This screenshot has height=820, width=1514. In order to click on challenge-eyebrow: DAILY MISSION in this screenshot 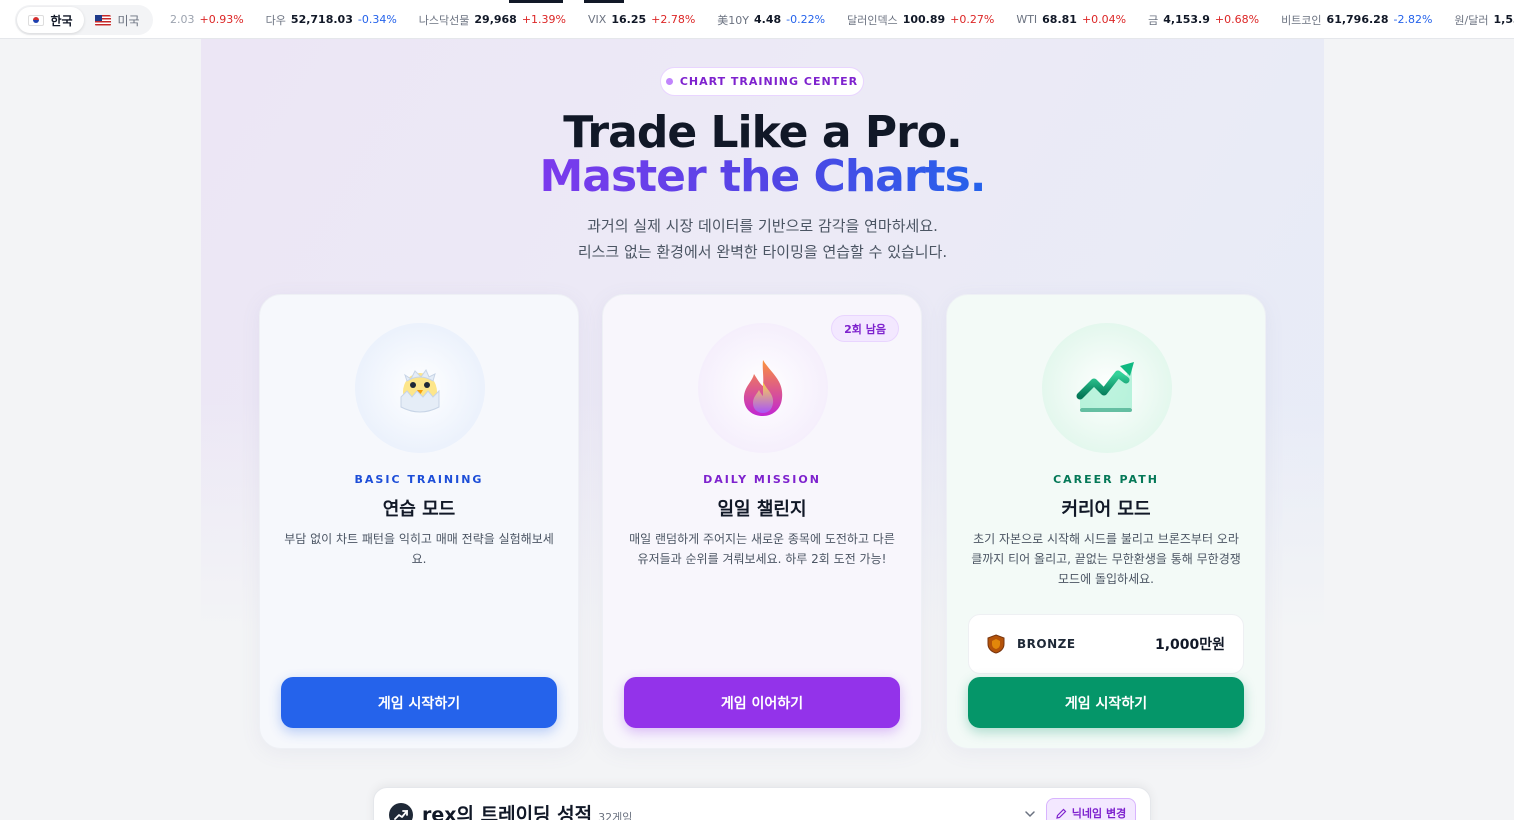, I will do `click(762, 479)`.